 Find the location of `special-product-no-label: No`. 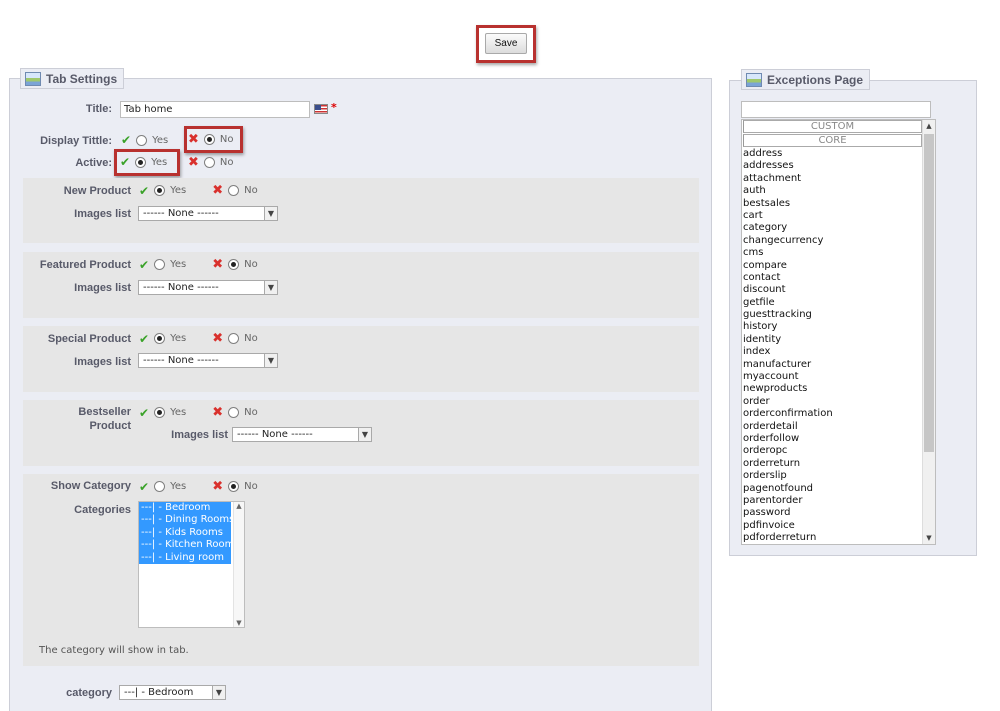

special-product-no-label: No is located at coordinates (251, 338).